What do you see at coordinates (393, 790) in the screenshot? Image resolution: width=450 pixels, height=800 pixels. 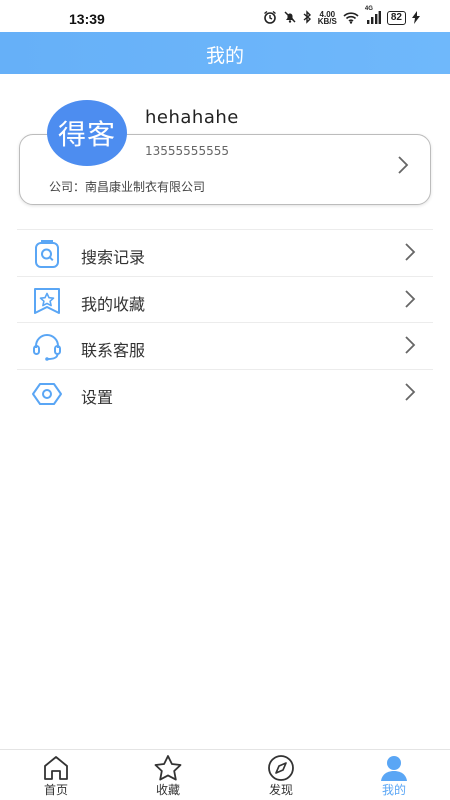 I see `nav-label: 我的` at bounding box center [393, 790].